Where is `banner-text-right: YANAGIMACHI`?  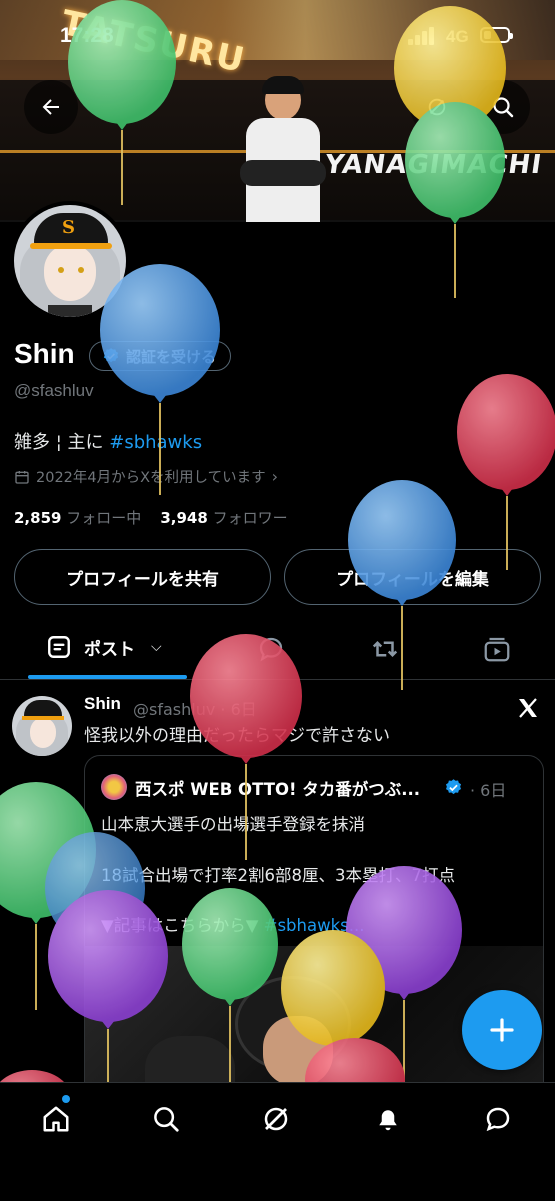 banner-text-right: YANAGIMACHI is located at coordinates (433, 165).